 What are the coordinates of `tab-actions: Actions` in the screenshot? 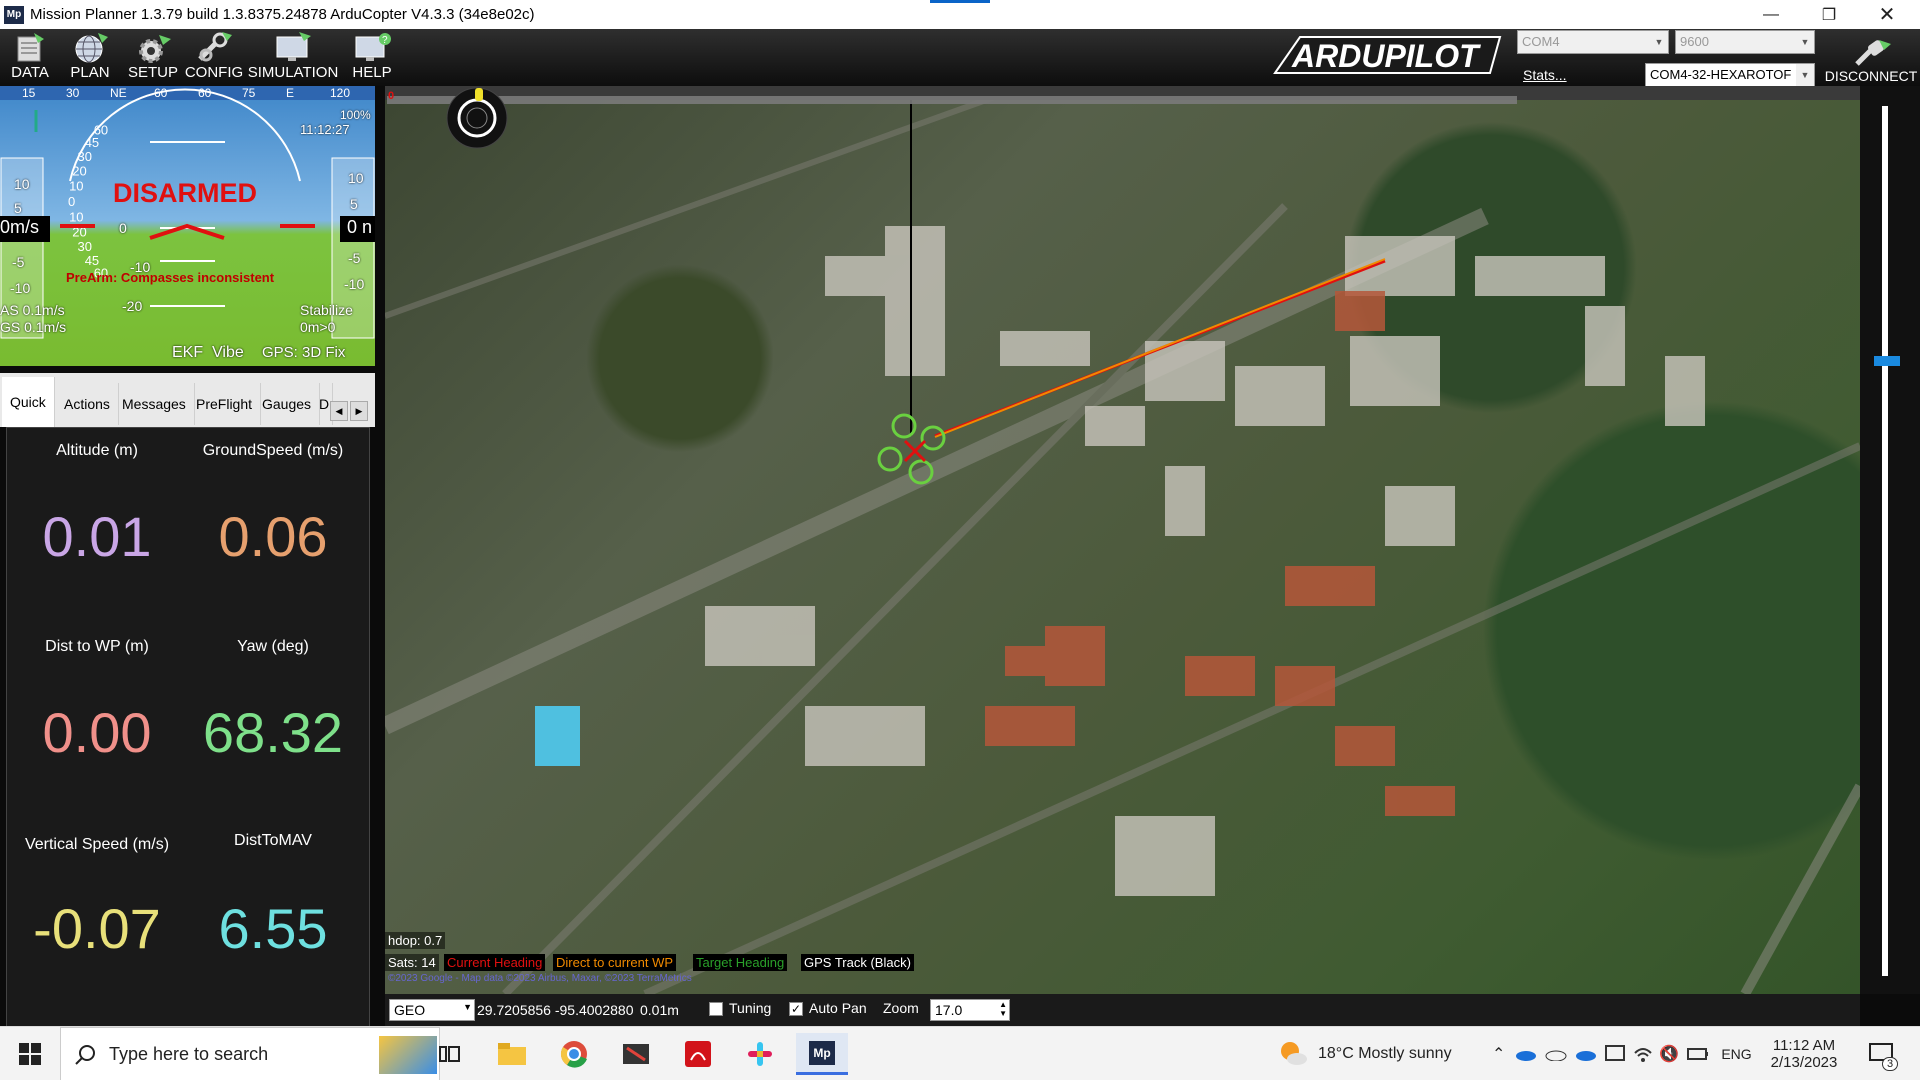 It's located at (87, 404).